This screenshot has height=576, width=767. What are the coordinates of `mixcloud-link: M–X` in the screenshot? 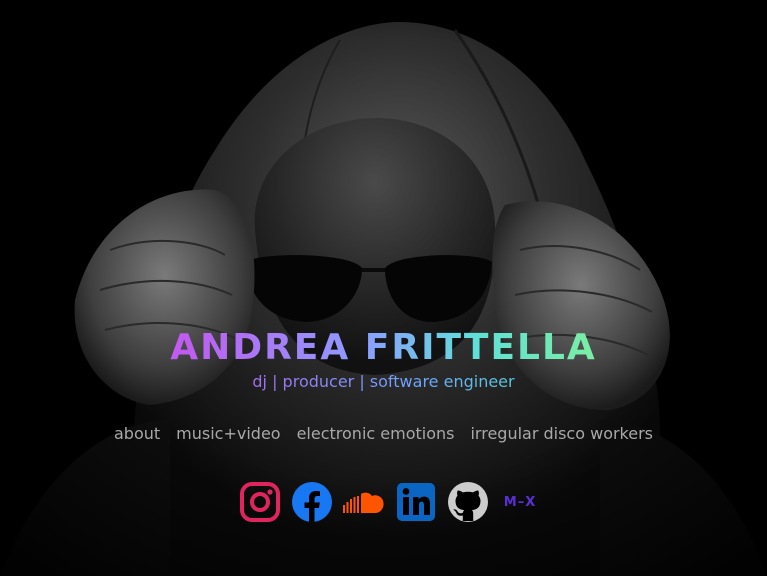 It's located at (520, 502).